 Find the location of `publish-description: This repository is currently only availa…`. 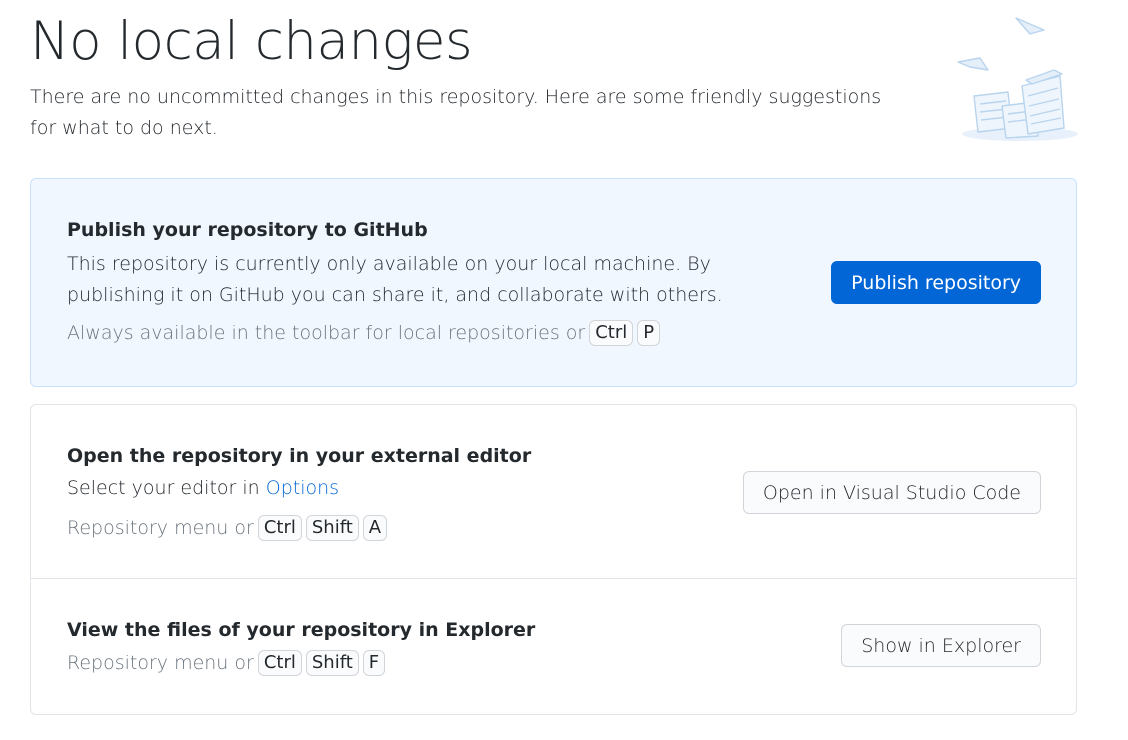

publish-description: This repository is currently only availa… is located at coordinates (395, 279).